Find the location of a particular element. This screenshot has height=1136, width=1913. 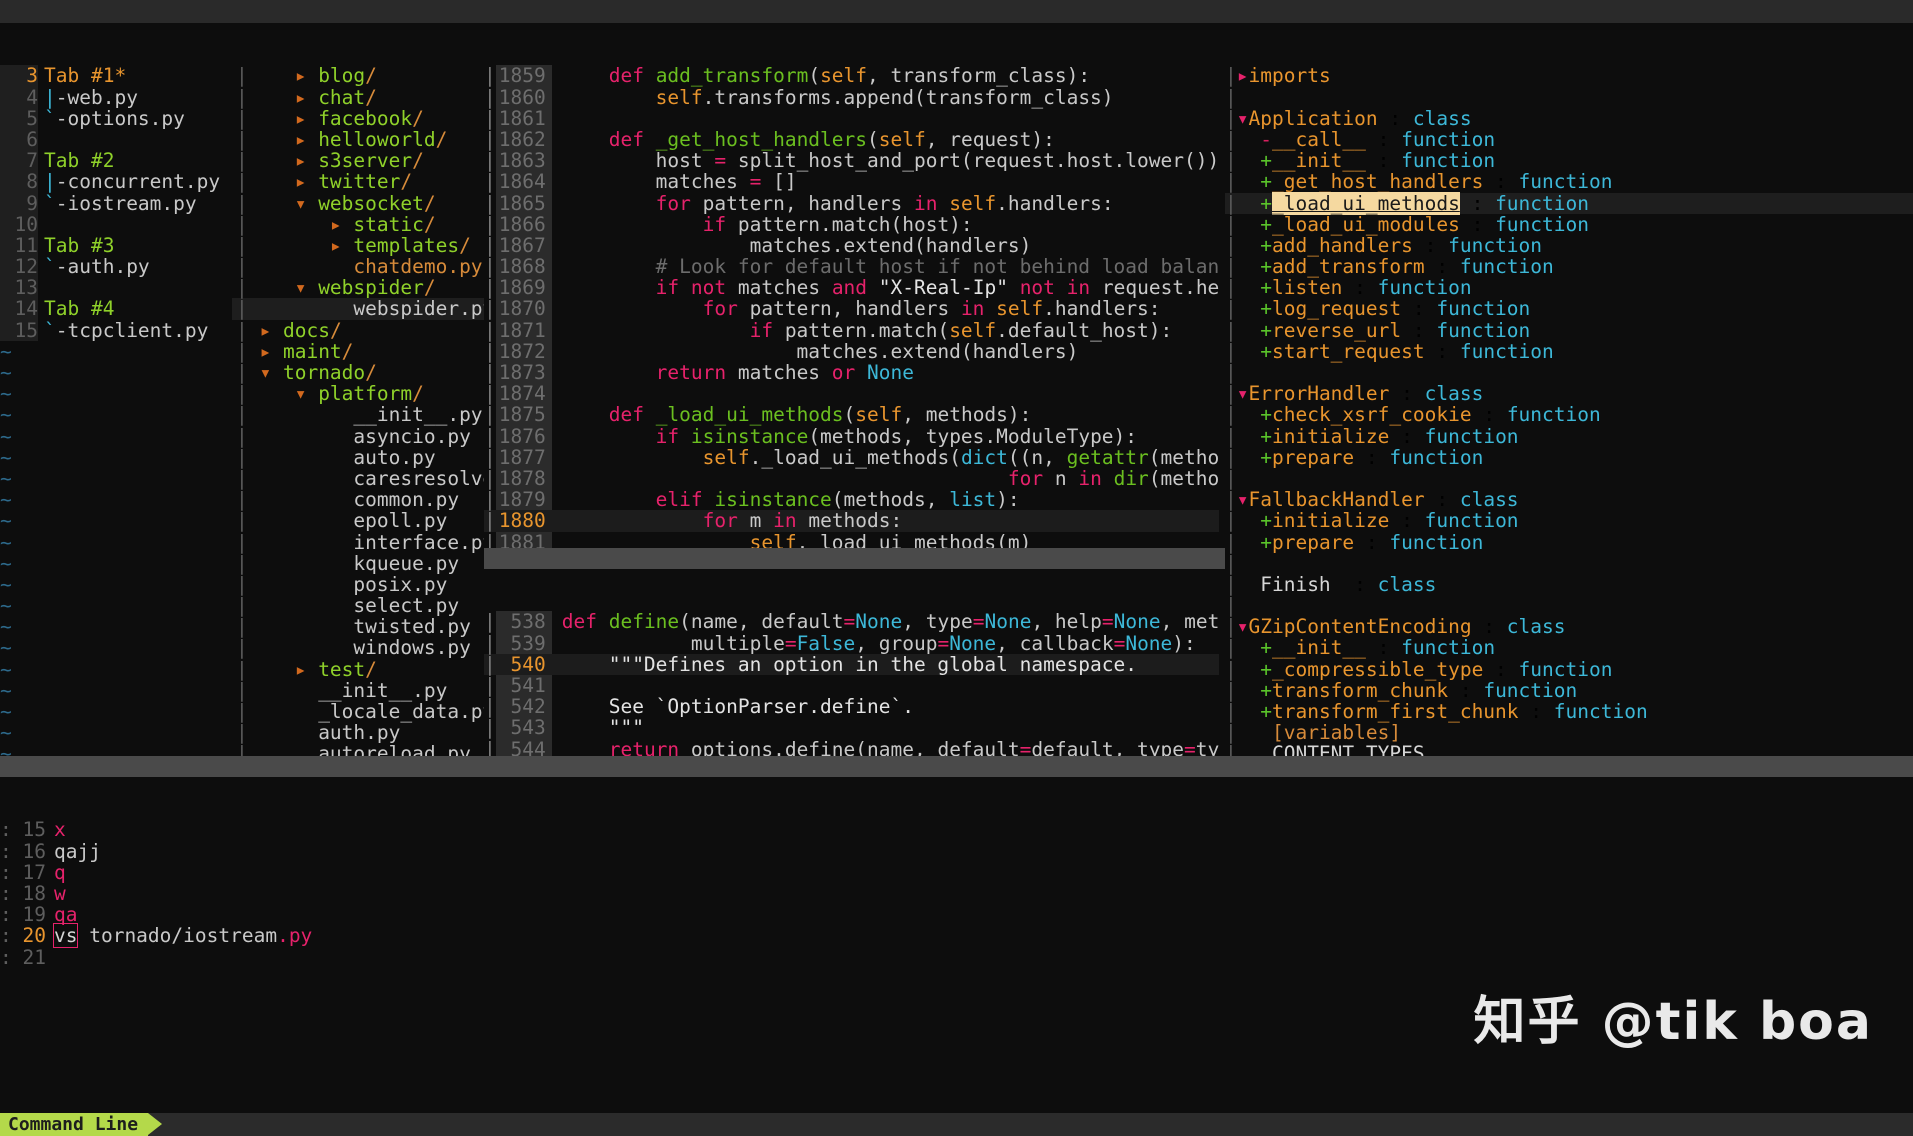

tagbar-row: | -__call__ : function is located at coordinates (1569, 139).